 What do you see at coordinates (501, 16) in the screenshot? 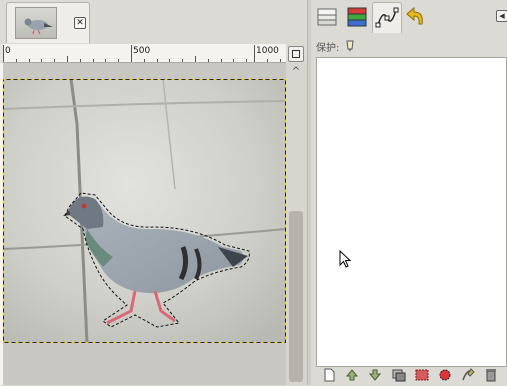
I see `dock-menu-icon: ◀` at bounding box center [501, 16].